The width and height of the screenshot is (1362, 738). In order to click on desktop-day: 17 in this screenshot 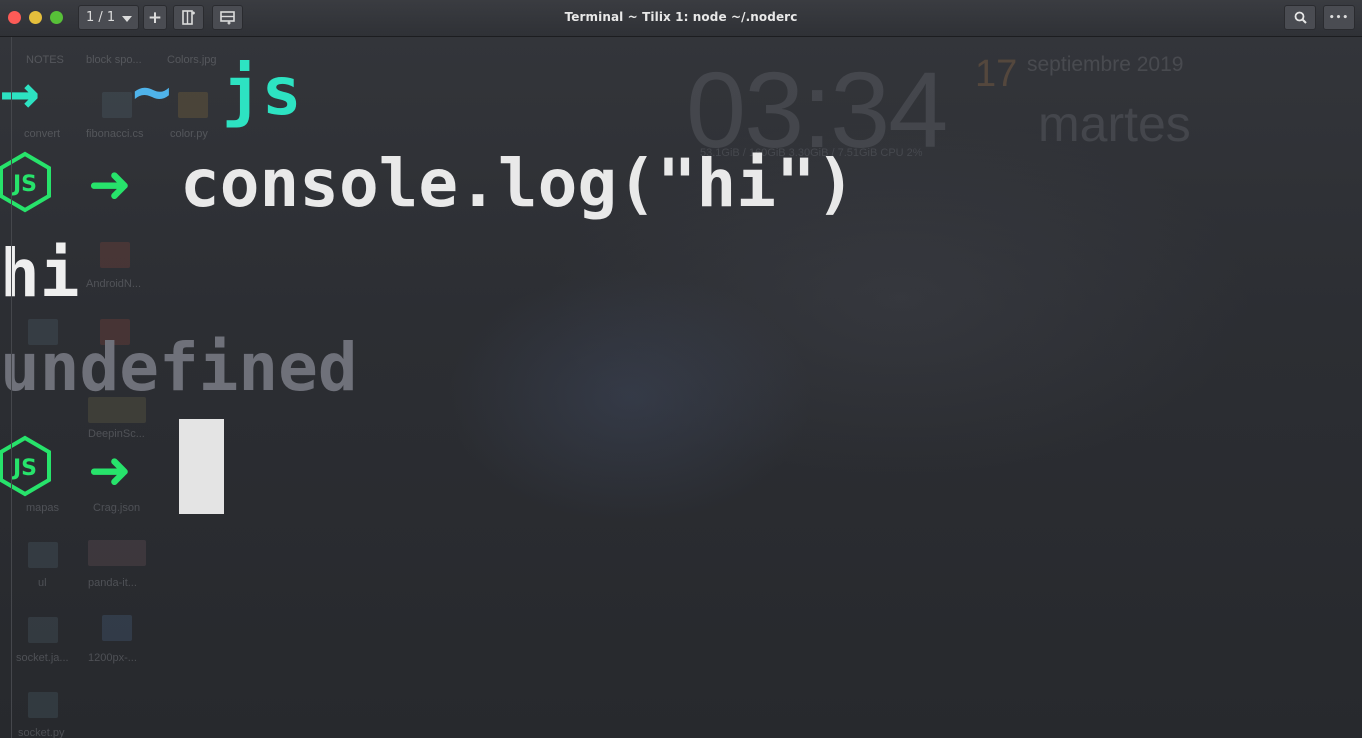, I will do `click(996, 74)`.